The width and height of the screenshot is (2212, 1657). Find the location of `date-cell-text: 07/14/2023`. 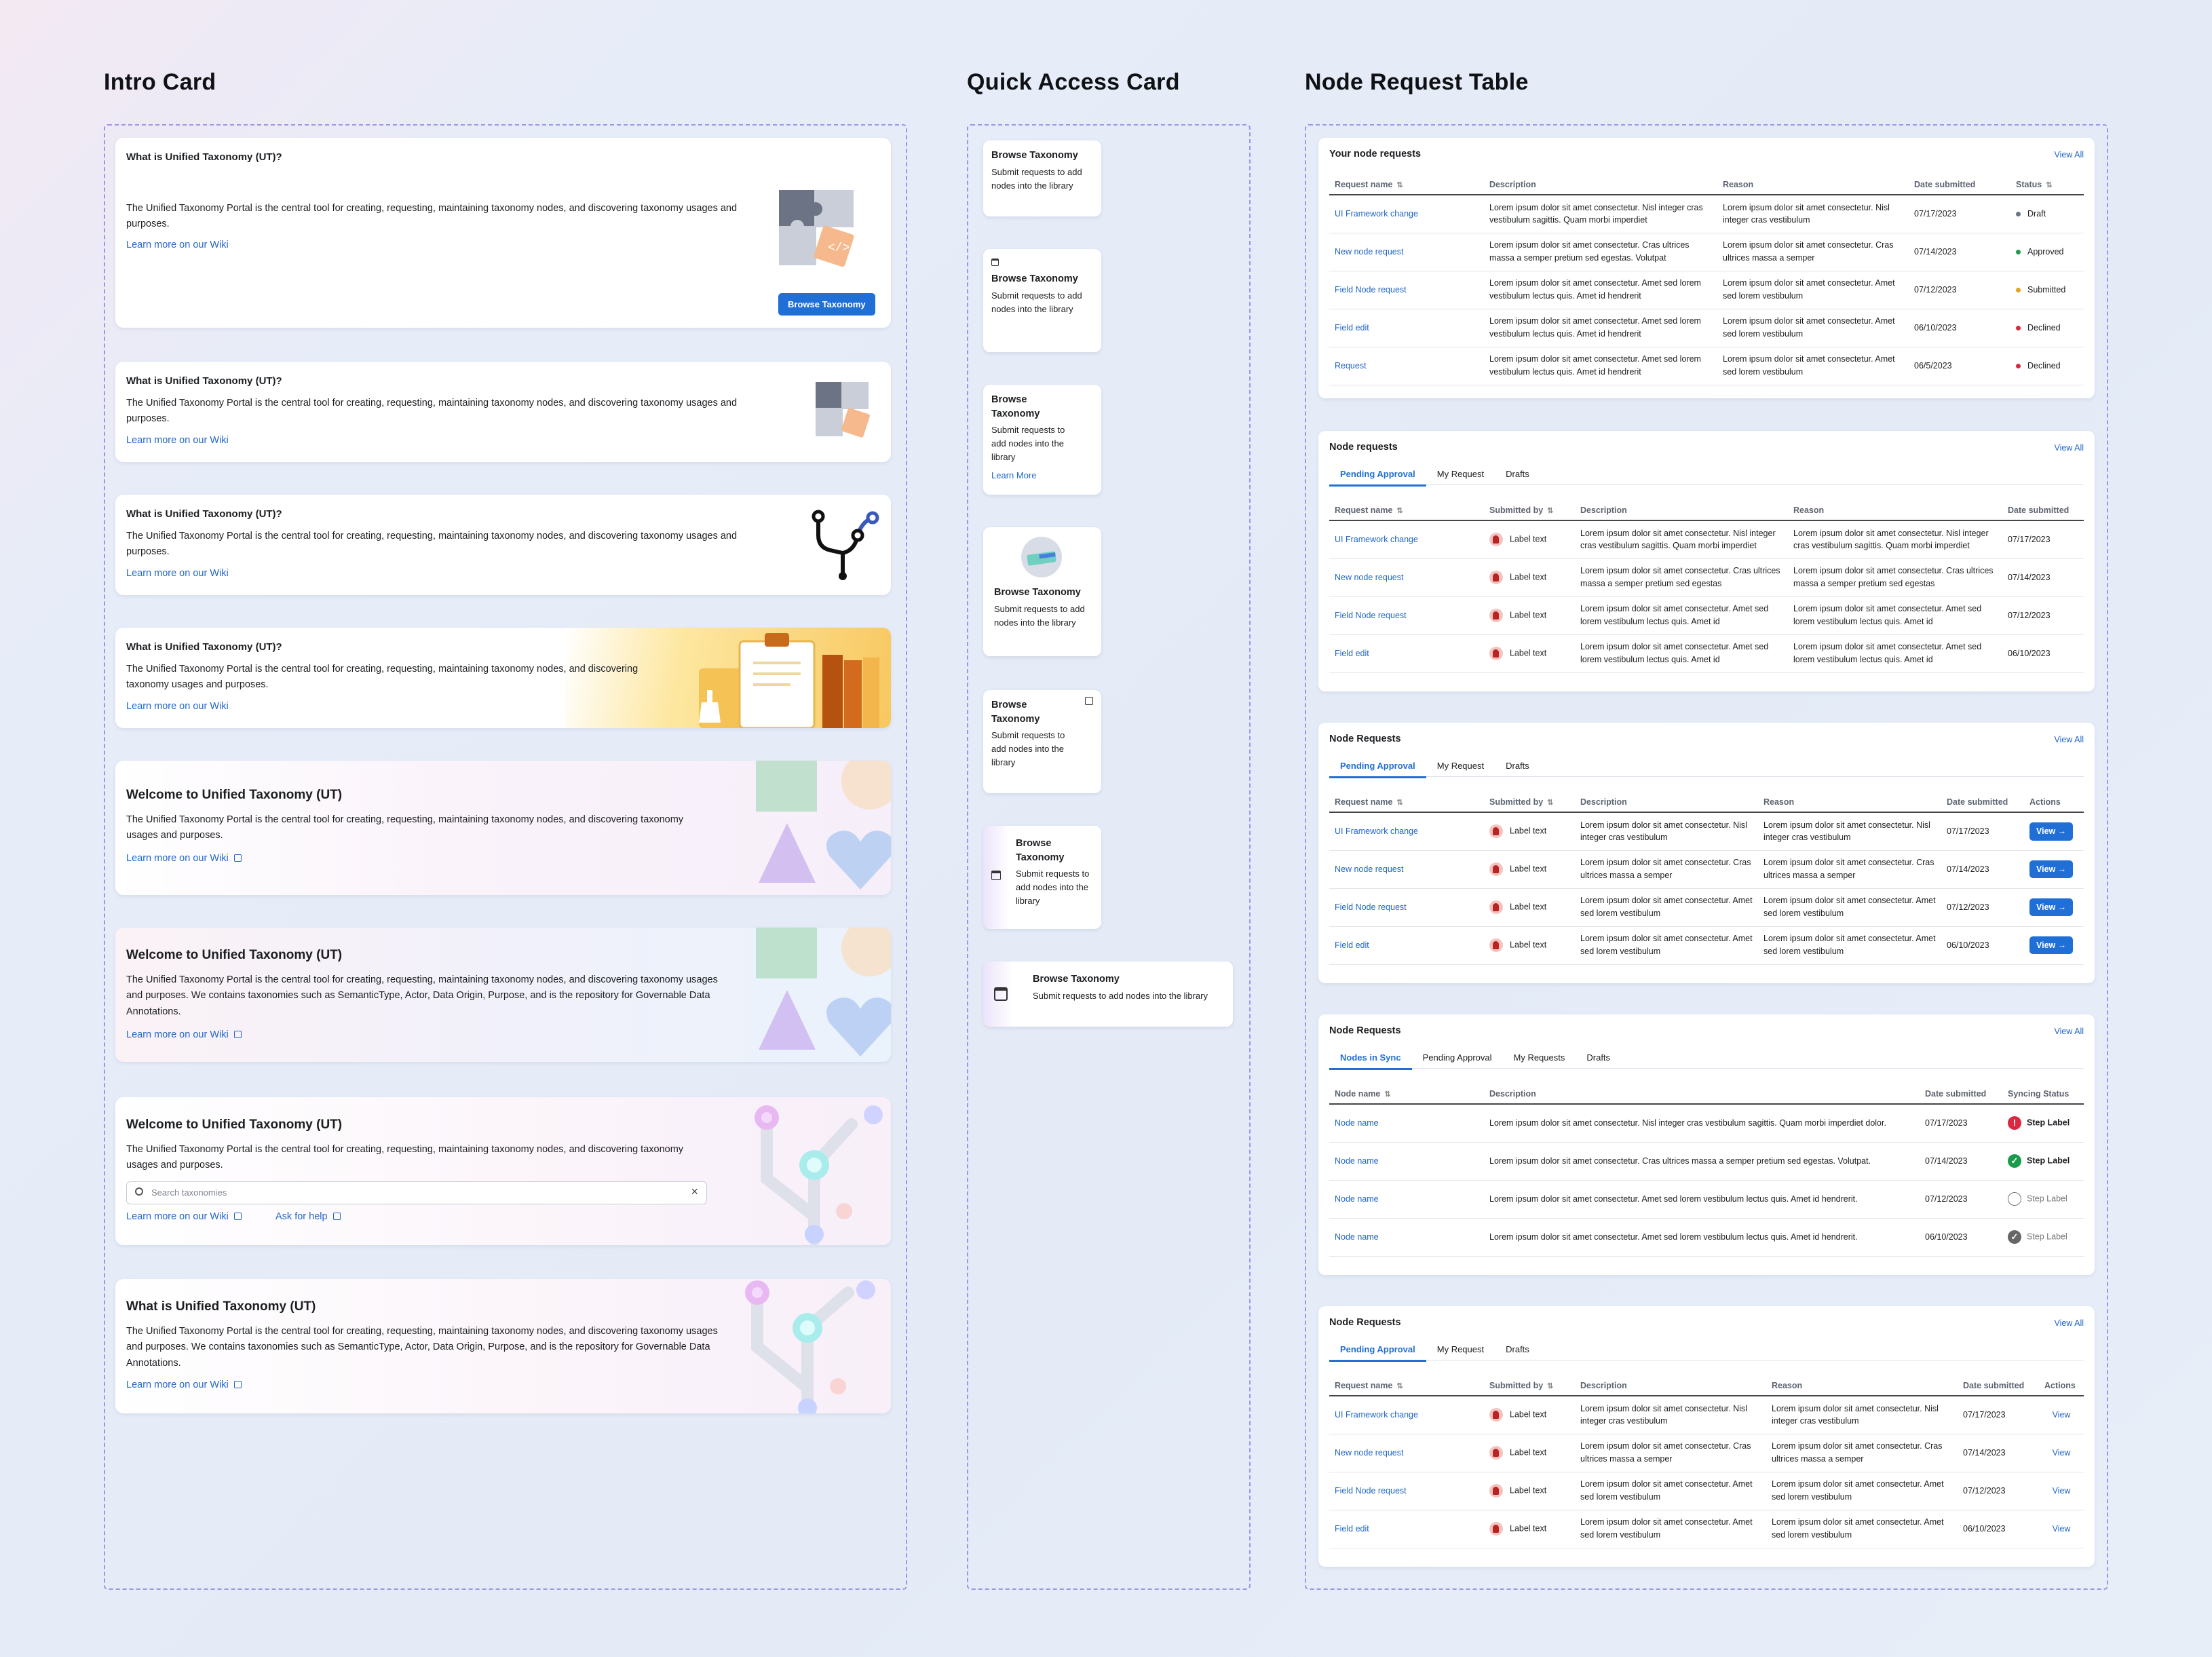

date-cell-text: 07/14/2023 is located at coordinates (1984, 1452).